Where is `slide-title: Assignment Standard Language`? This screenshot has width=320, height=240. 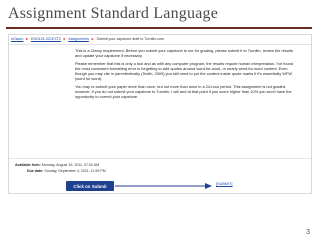 slide-title: Assignment Standard Language is located at coordinates (113, 13).